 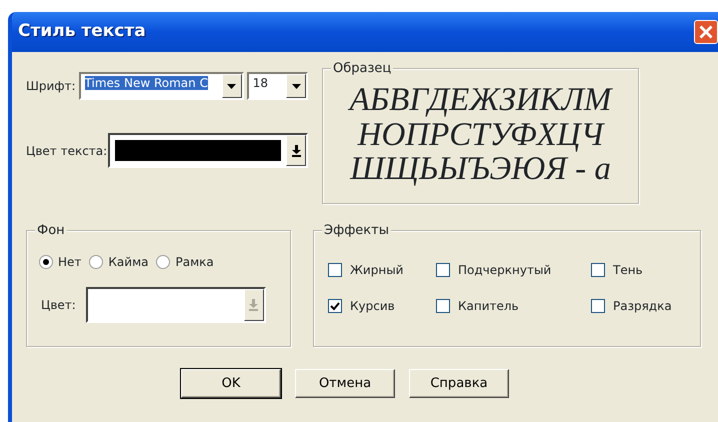 What do you see at coordinates (58, 305) in the screenshot?
I see `field-label: Цвет:` at bounding box center [58, 305].